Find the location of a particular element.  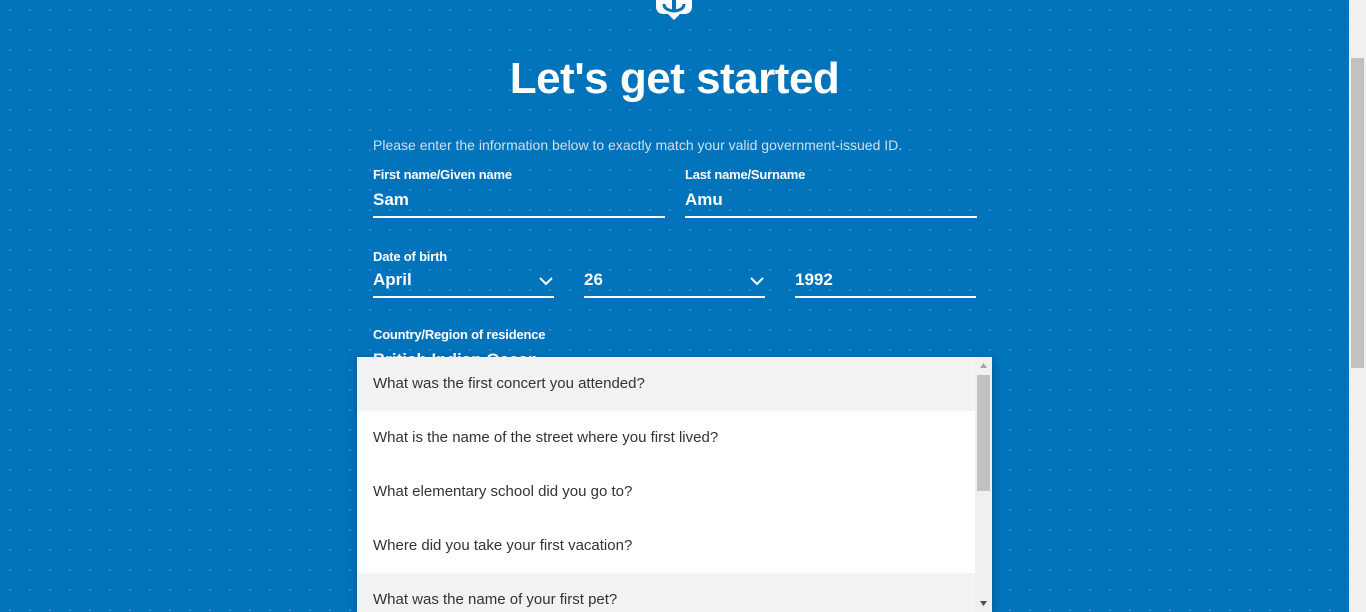

birth-day-select: 26 is located at coordinates (674, 282).